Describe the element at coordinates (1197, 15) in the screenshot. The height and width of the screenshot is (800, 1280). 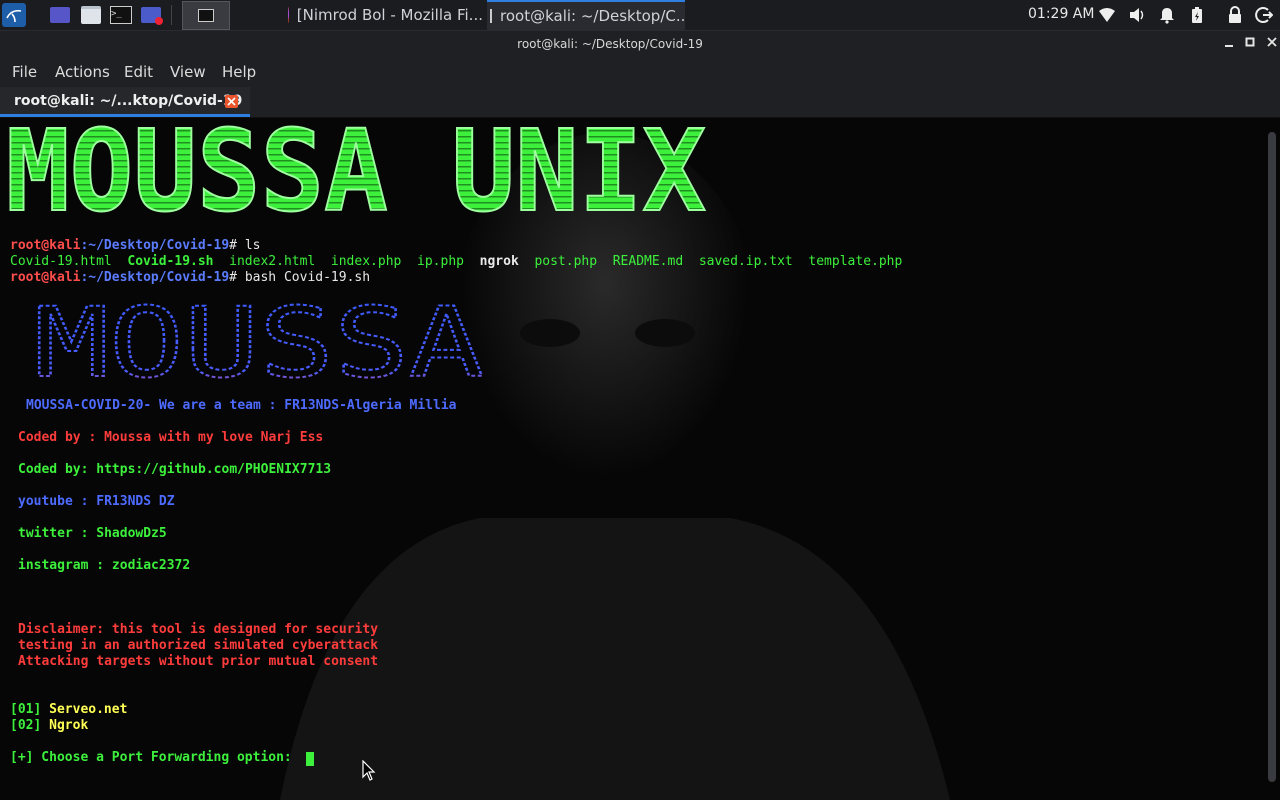
I see `battery-icon` at that location.